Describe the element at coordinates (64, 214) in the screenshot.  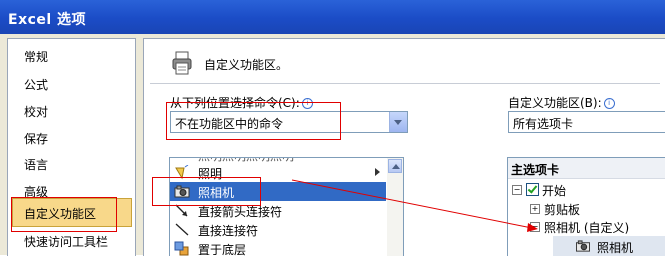
I see `annotation-box-sidebar` at that location.